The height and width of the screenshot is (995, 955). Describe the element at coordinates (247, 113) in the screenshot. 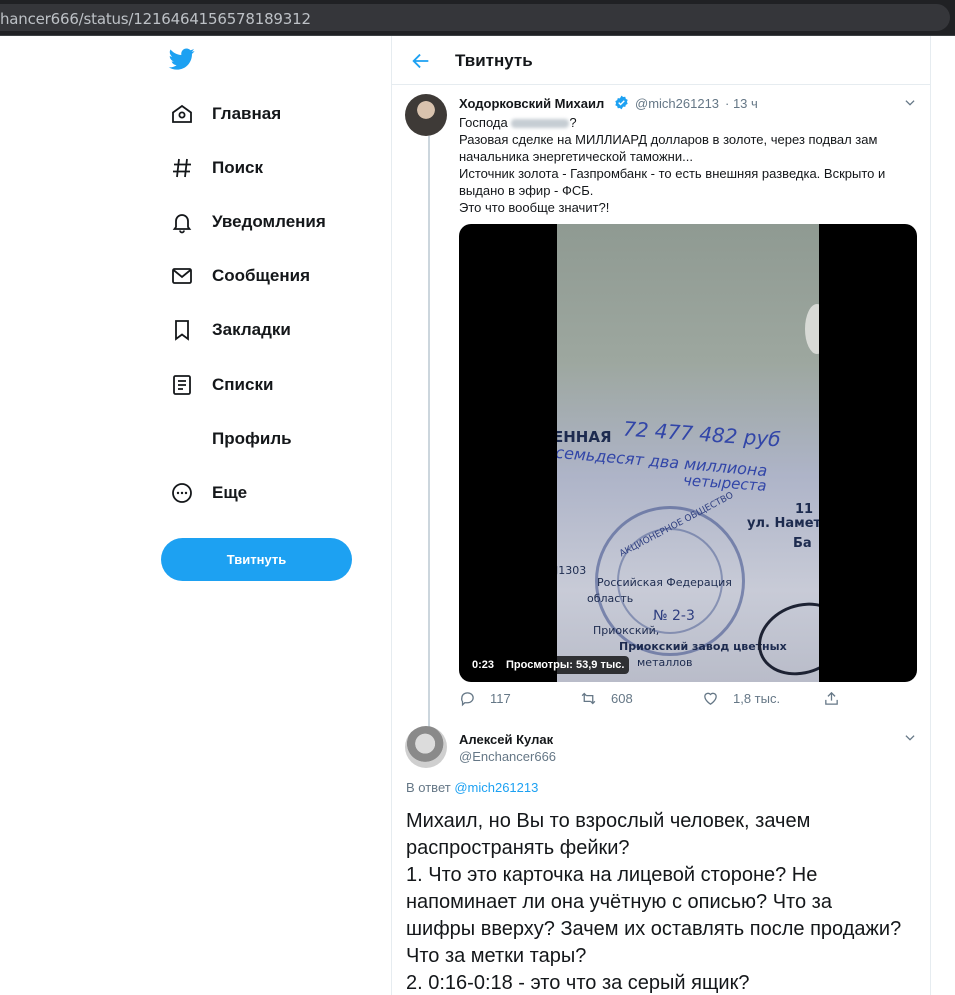

I see `nav-label-home: Главная` at that location.